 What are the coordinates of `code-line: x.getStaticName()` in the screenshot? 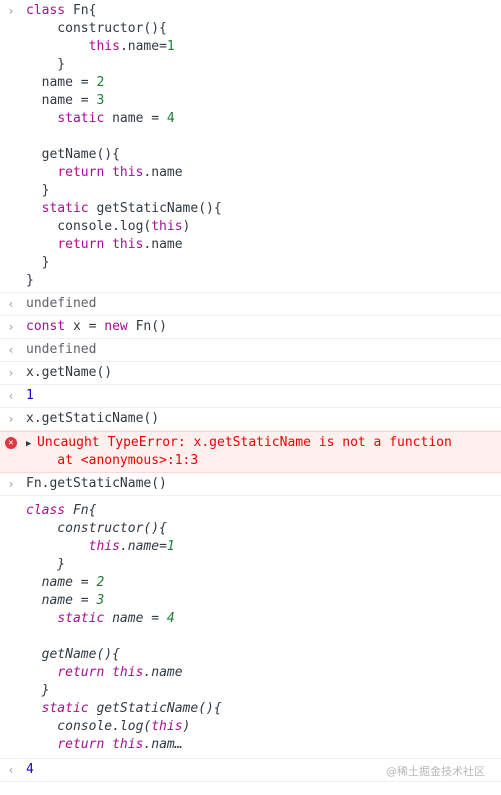 It's located at (93, 418).